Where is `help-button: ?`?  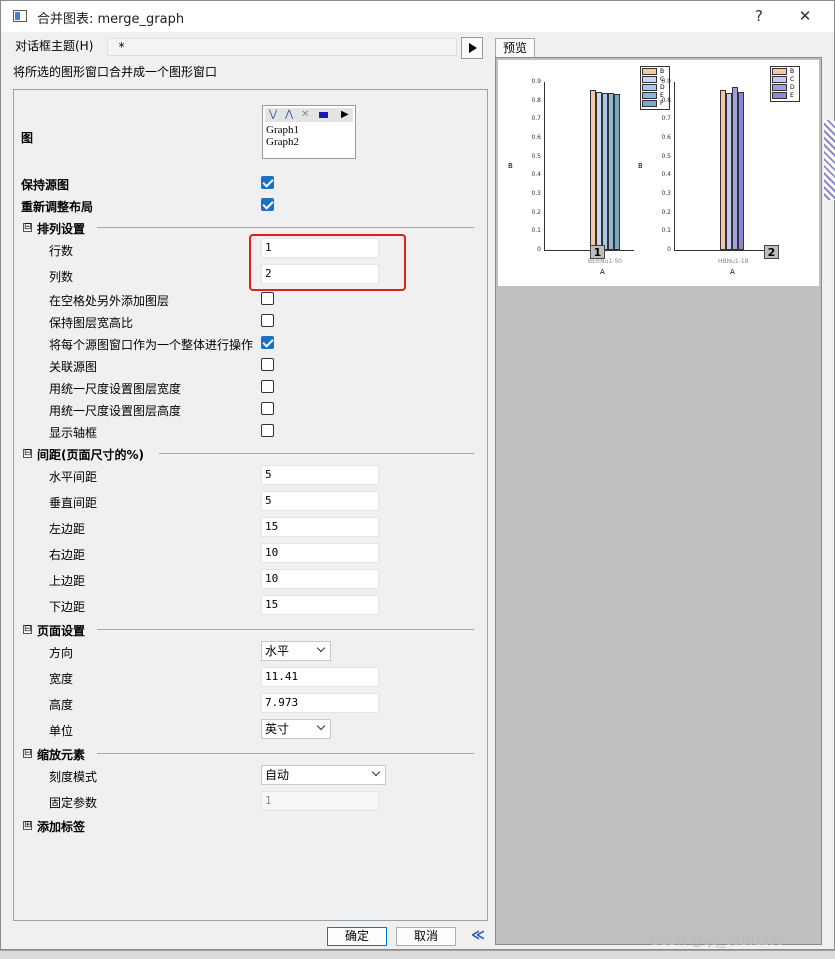
help-button: ? is located at coordinates (759, 16).